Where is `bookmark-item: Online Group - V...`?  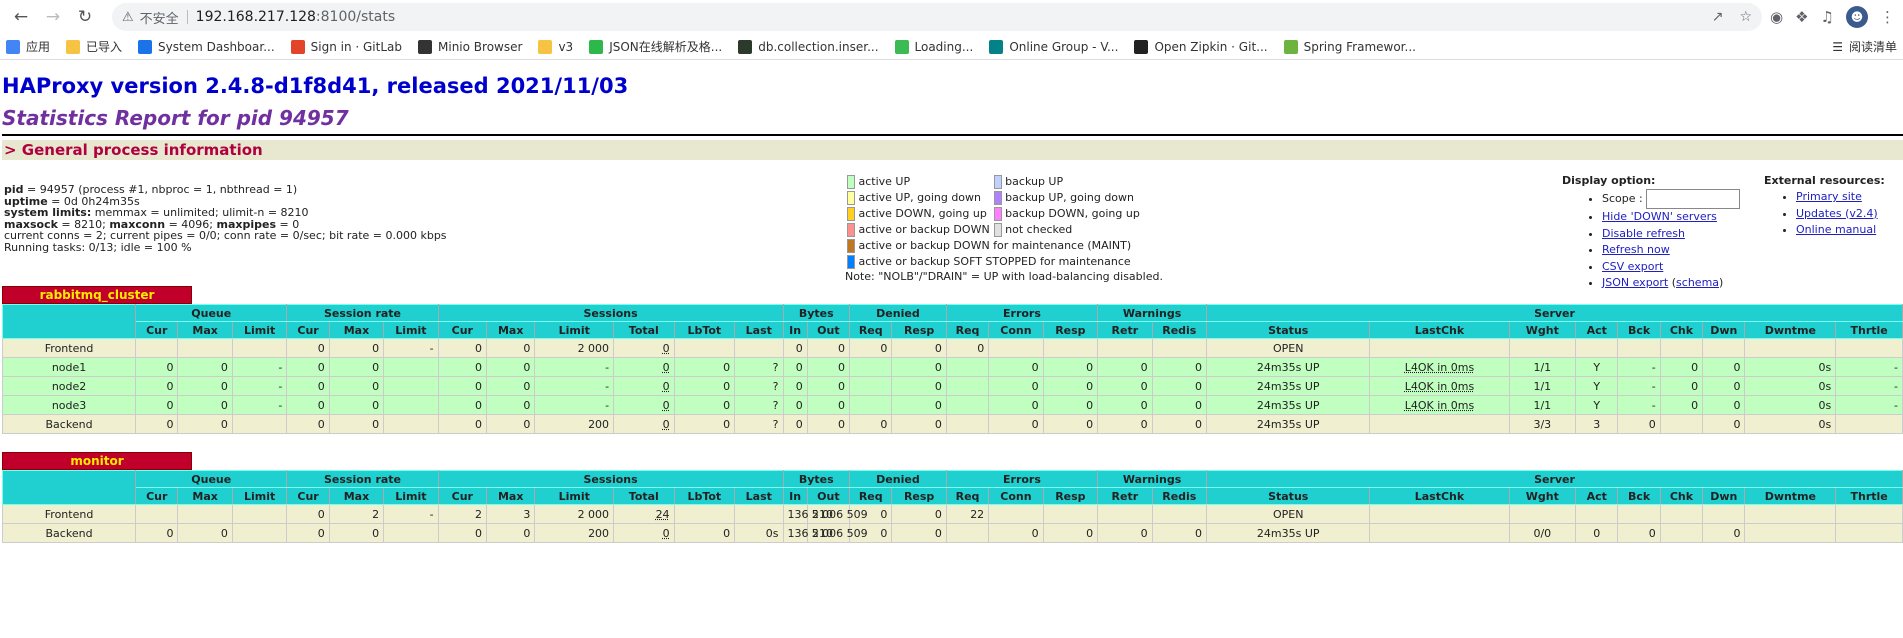 bookmark-item: Online Group - V... is located at coordinates (1053, 46).